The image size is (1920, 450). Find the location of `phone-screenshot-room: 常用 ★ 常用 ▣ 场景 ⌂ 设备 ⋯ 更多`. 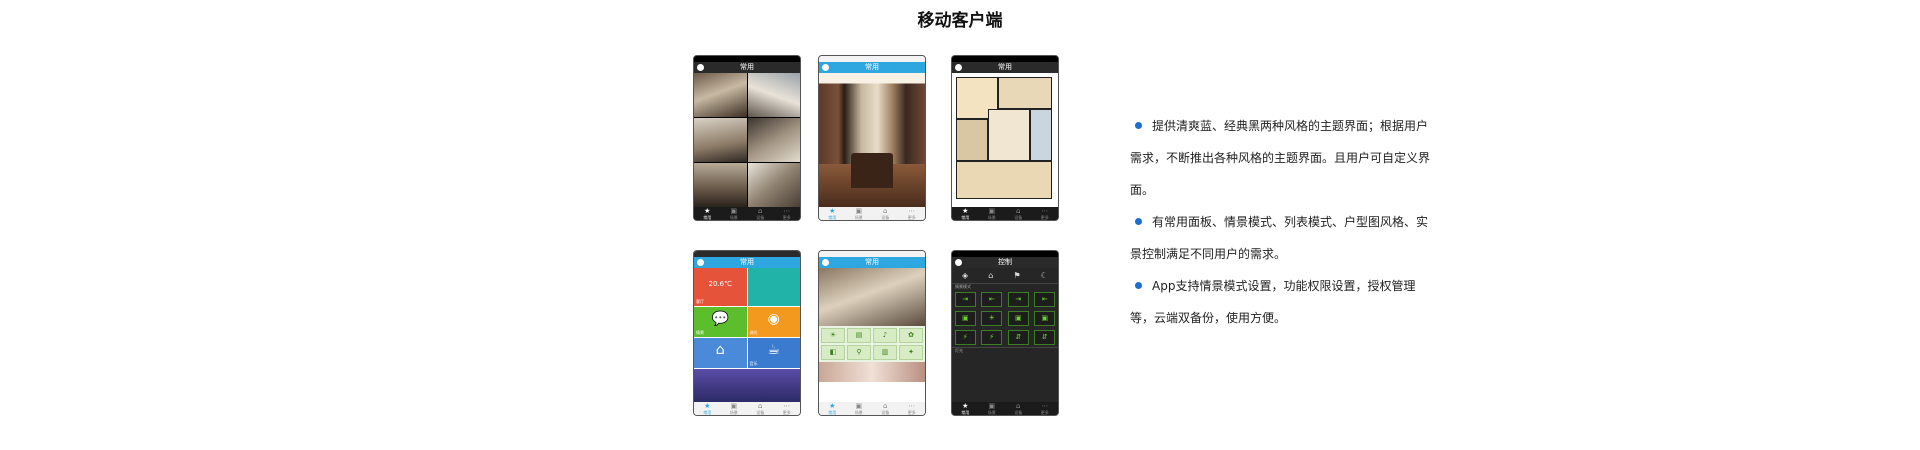

phone-screenshot-room: 常用 ★ 常用 ▣ 场景 ⌂ 设备 ⋯ 更多 is located at coordinates (872, 138).